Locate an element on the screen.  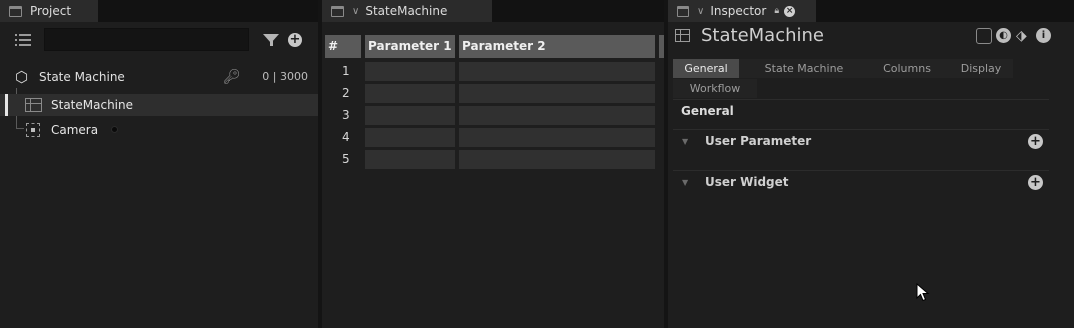
hexagon-icon: ⬡ is located at coordinates (22, 77).